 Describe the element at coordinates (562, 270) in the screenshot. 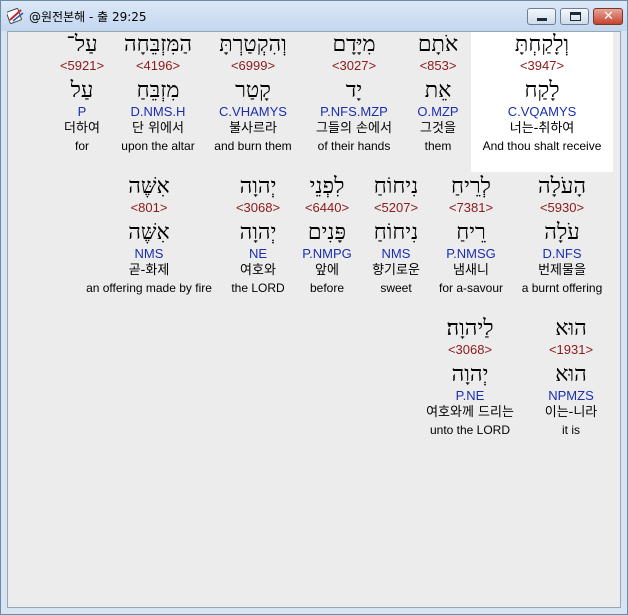

I see `korean-gloss: 번제물을` at that location.